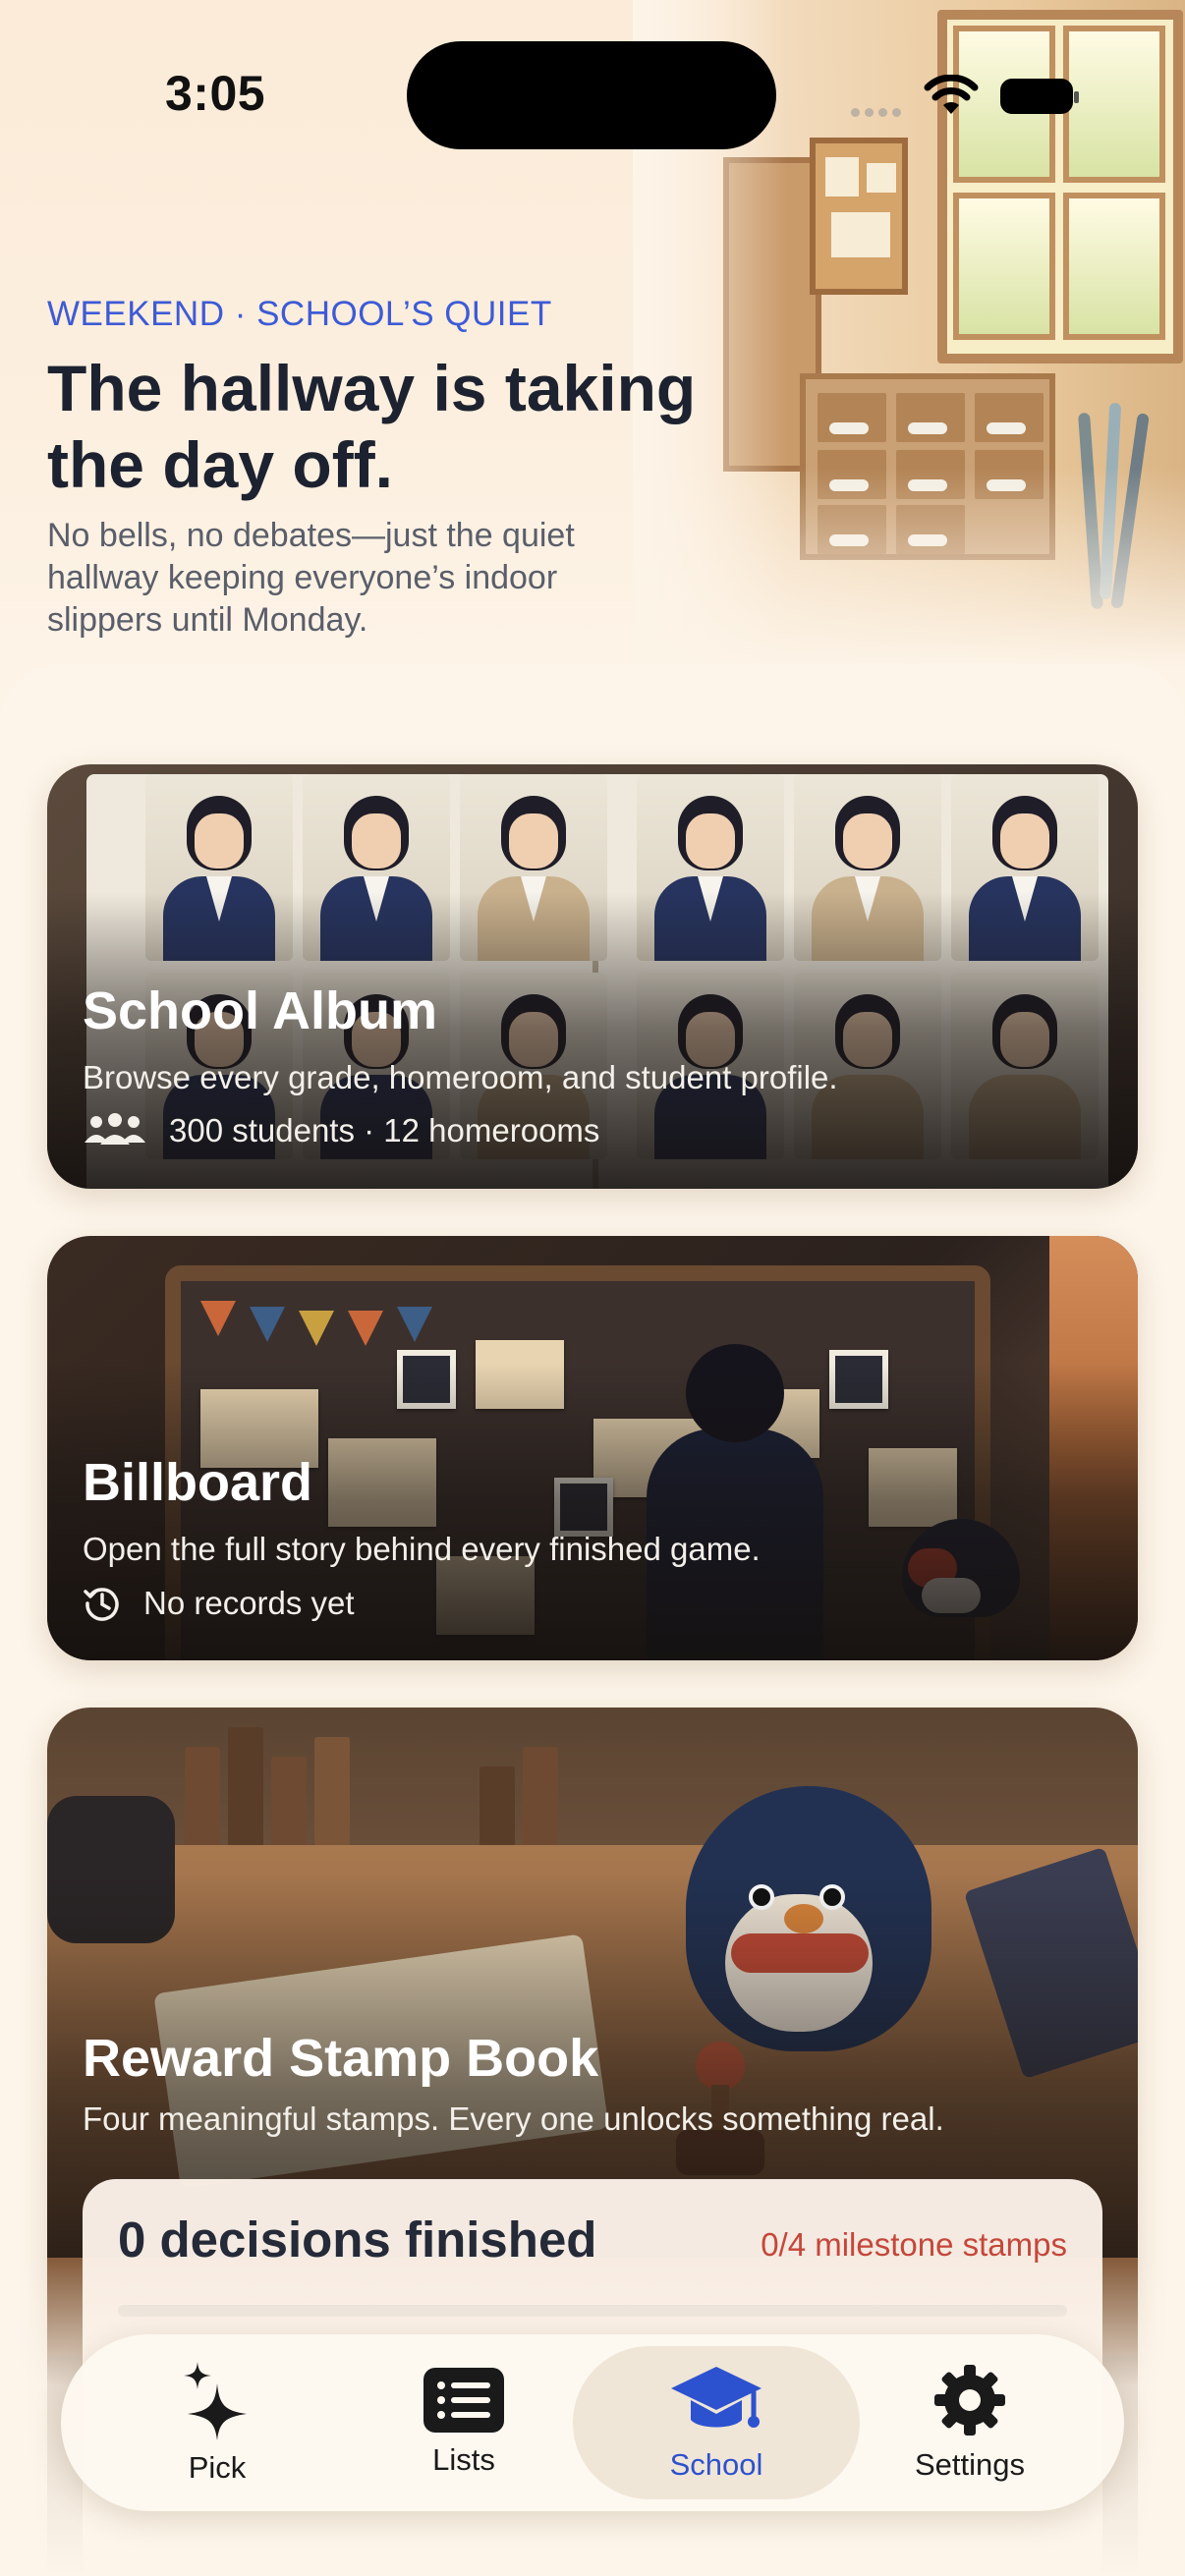 The height and width of the screenshot is (2576, 1185). What do you see at coordinates (299, 314) in the screenshot?
I see `hero-kicker: WEEKEND · SCHOOL’S QUIET` at bounding box center [299, 314].